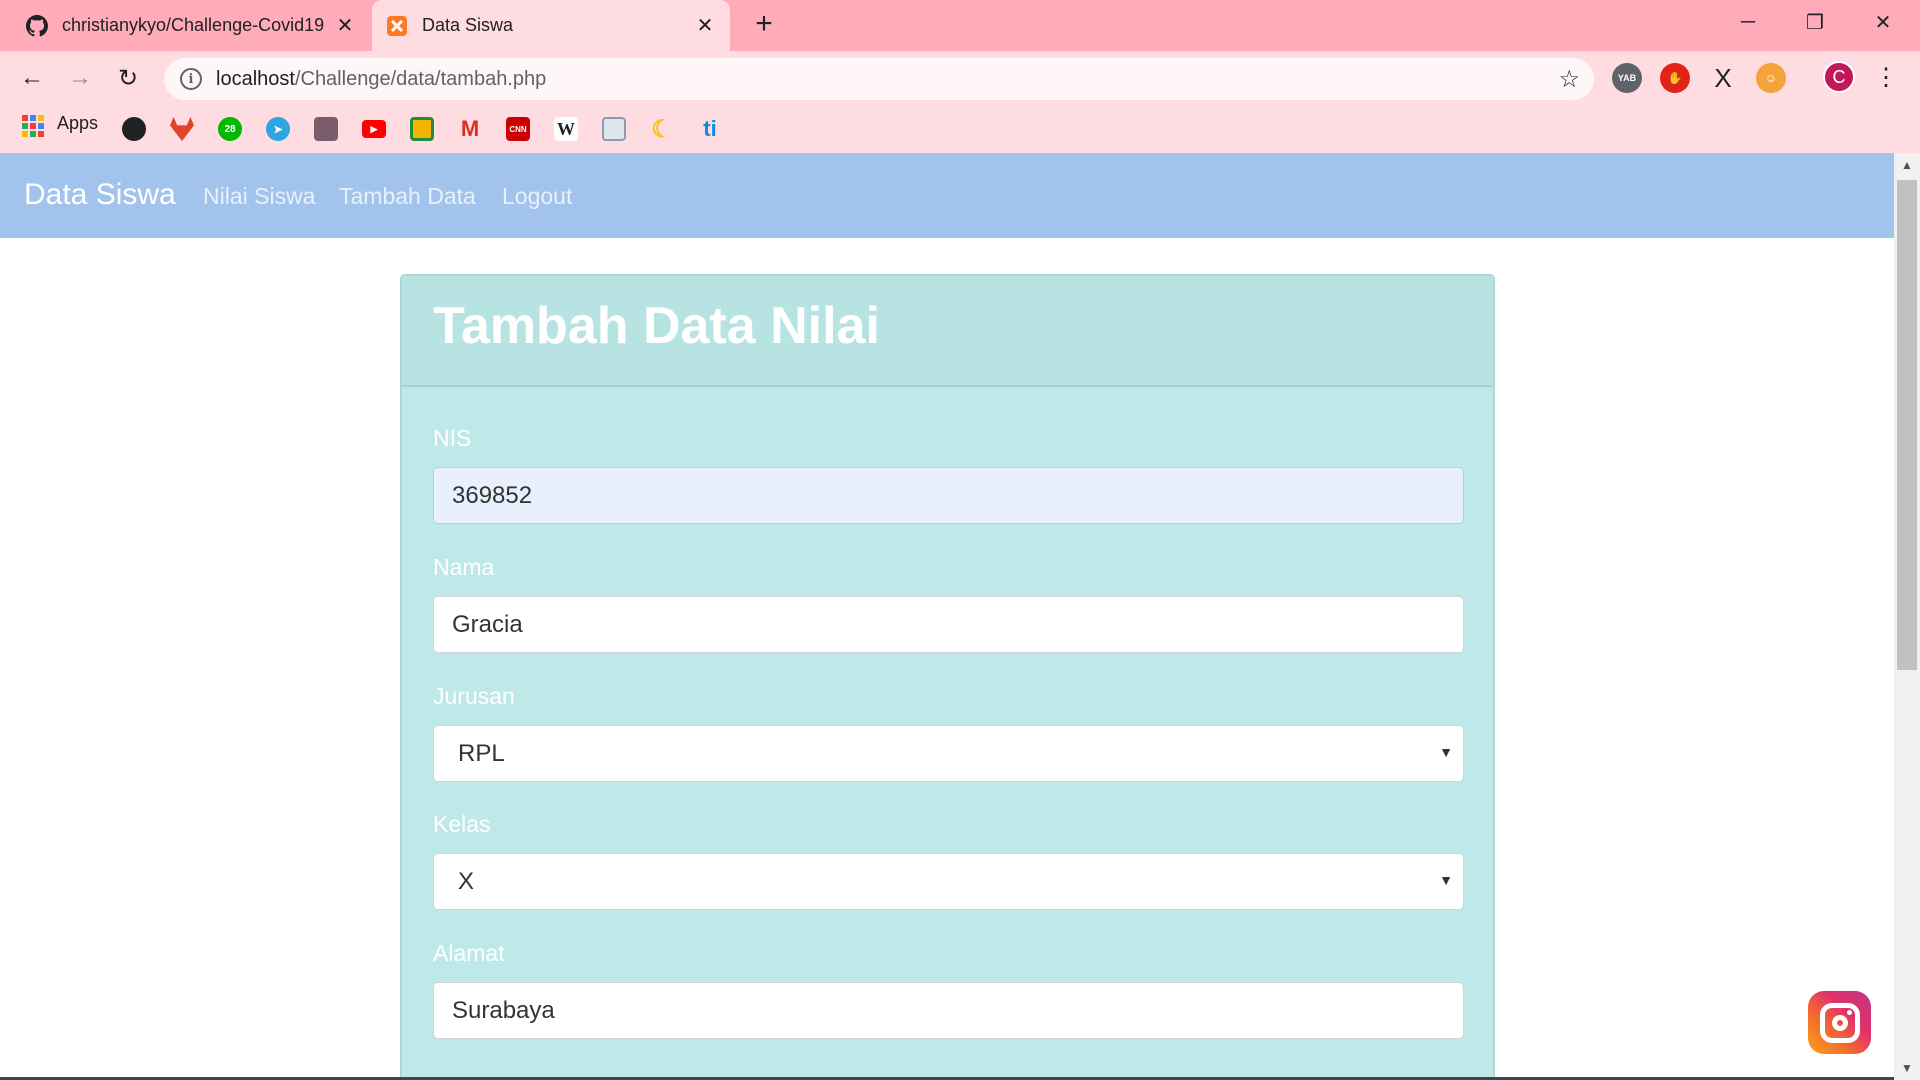  I want to click on kelas-selected-value: X, so click(466, 881).